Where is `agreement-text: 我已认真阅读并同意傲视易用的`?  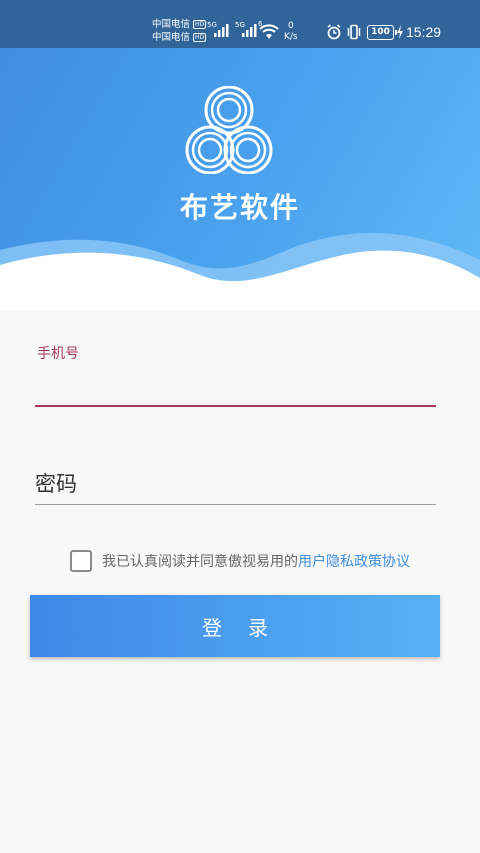 agreement-text: 我已认真阅读并同意傲视易用的 is located at coordinates (200, 562).